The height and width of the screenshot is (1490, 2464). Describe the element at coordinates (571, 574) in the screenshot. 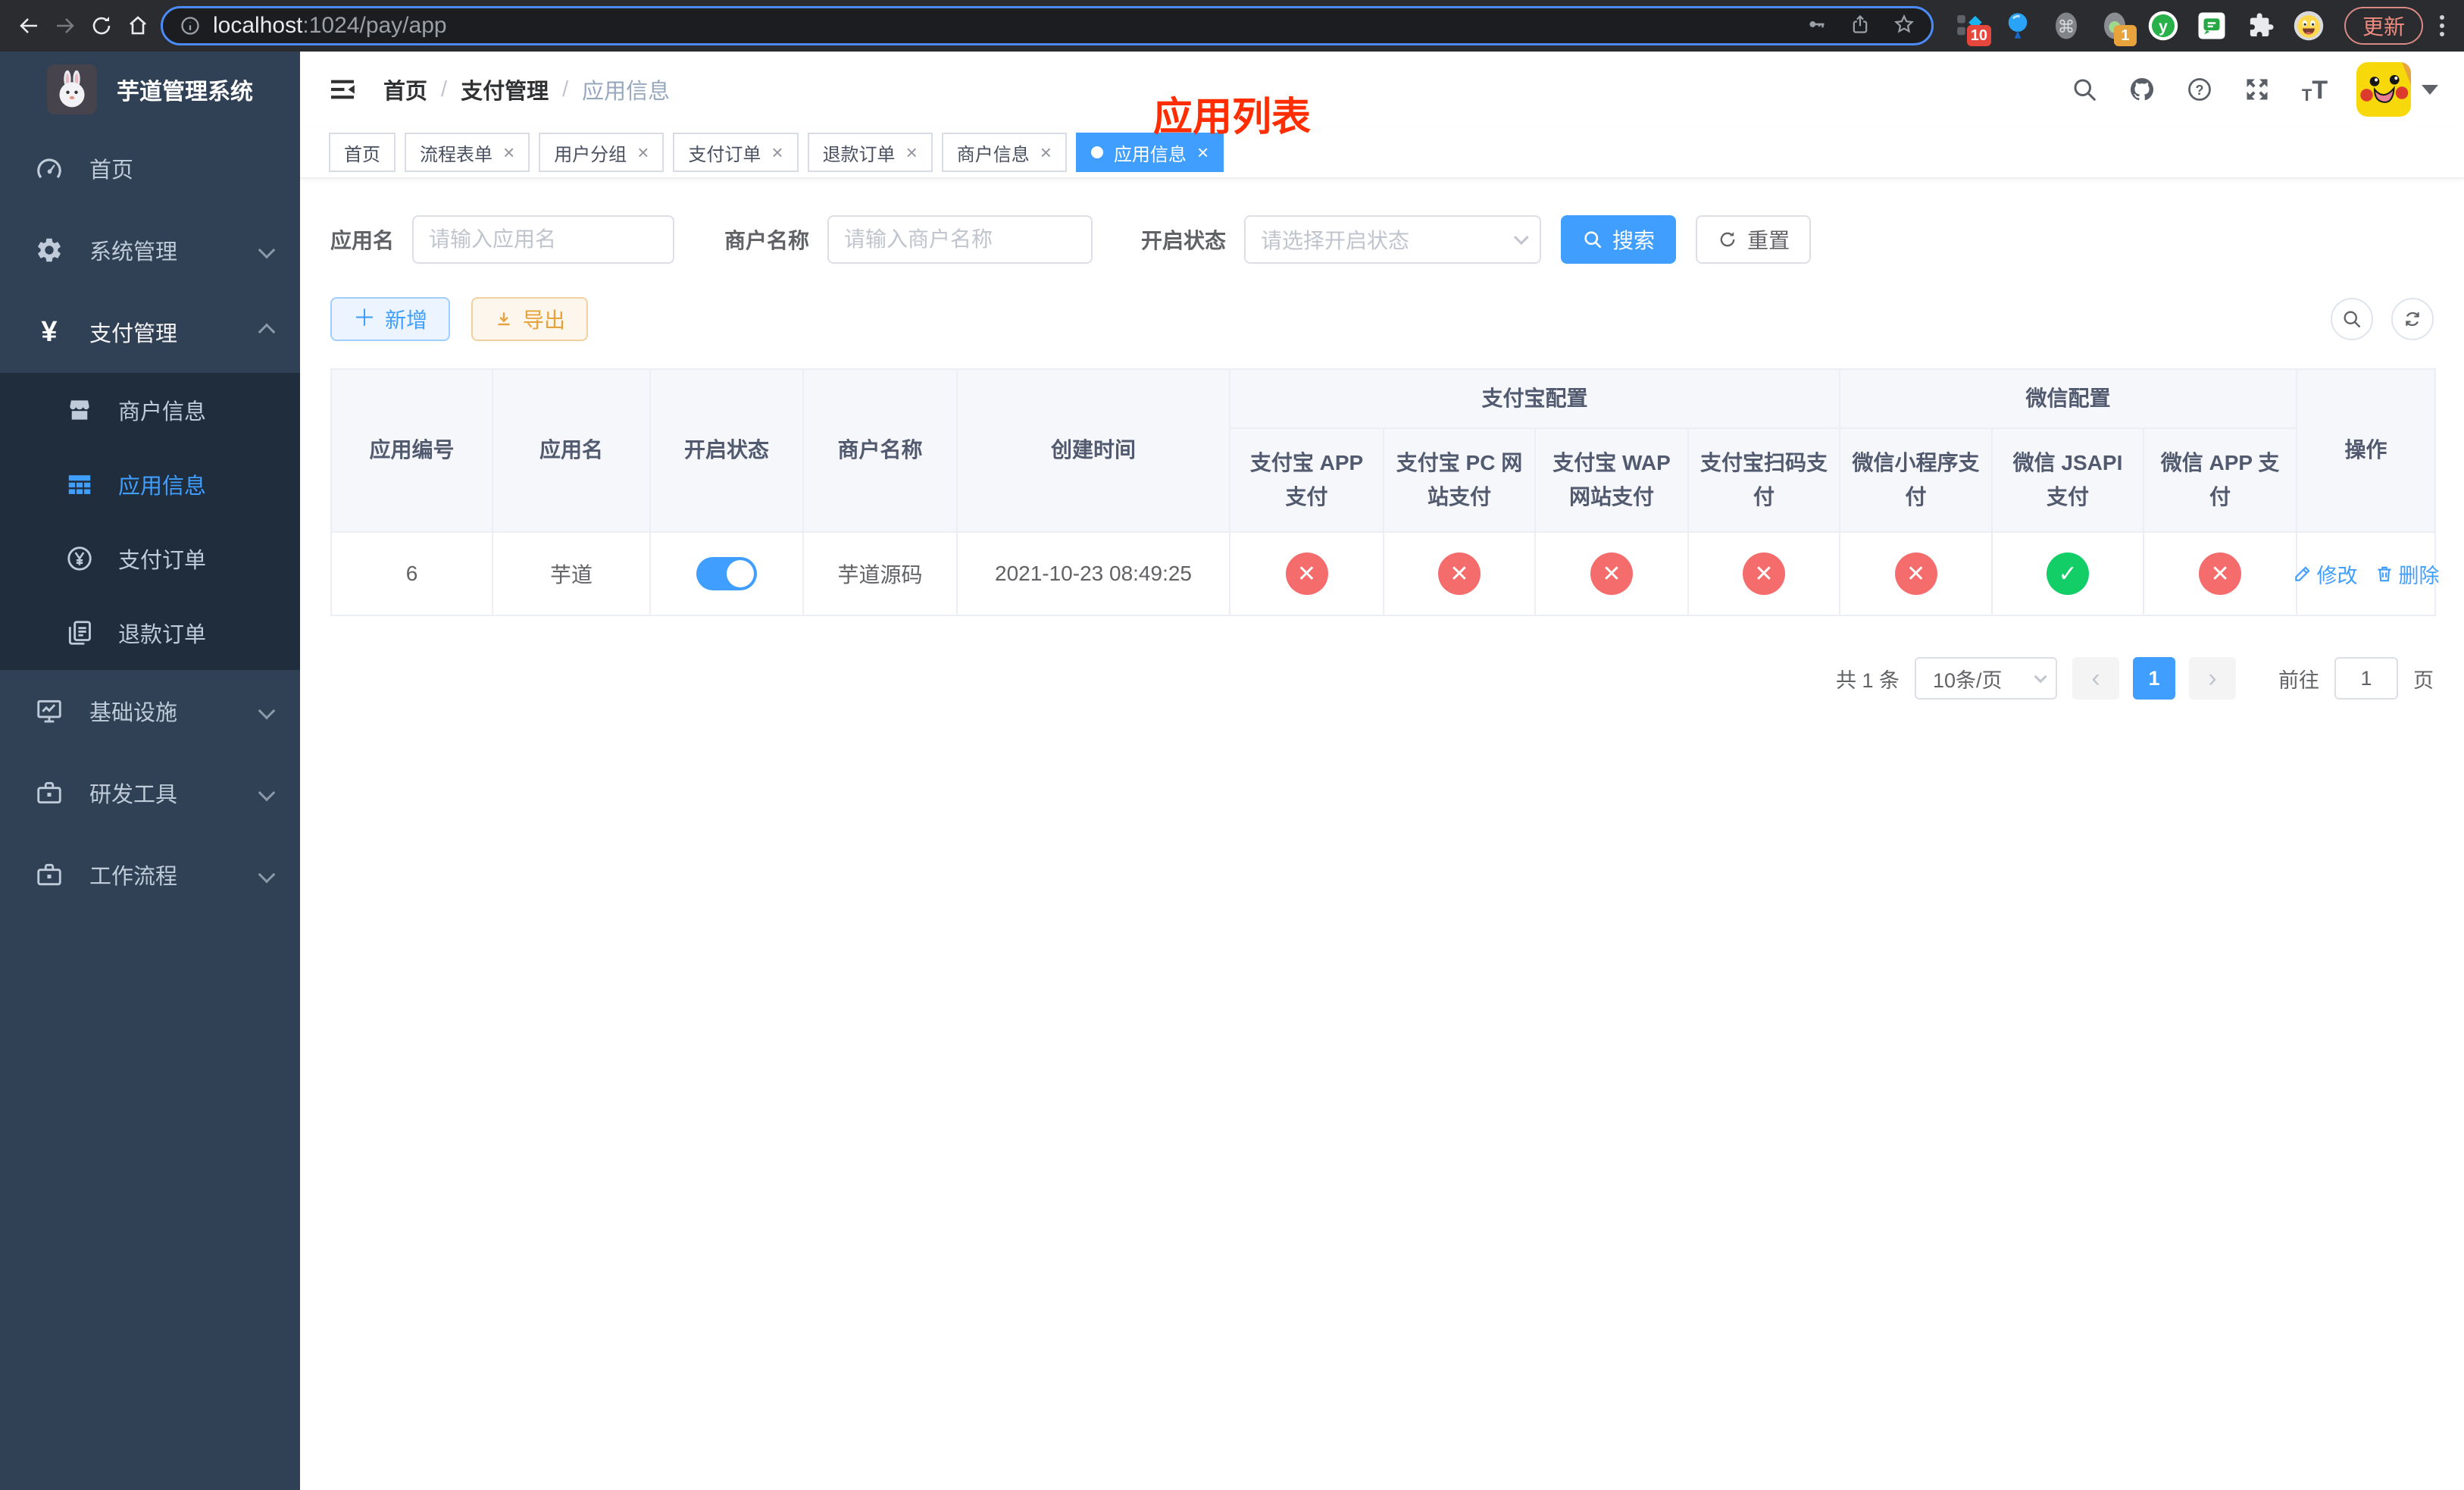

I see `cell-app-name: 芋道` at that location.